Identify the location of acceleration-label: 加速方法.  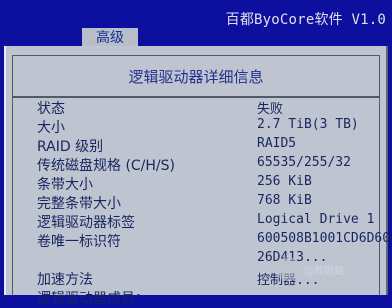
(65, 280).